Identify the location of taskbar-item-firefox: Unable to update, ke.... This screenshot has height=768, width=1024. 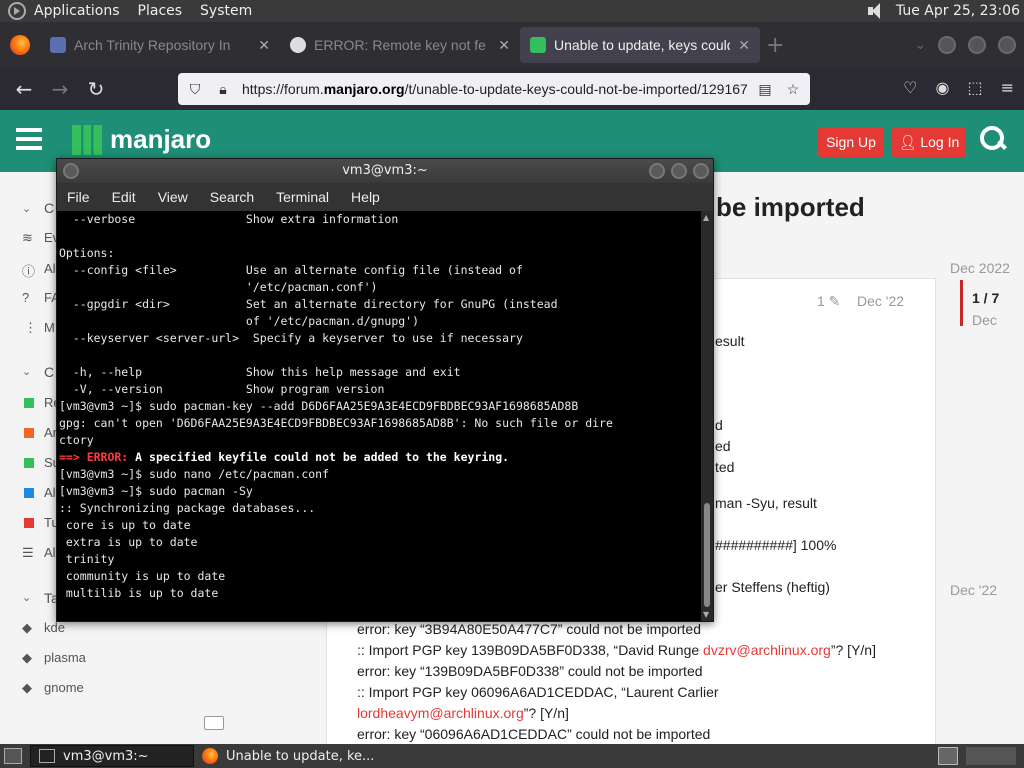
(289, 756).